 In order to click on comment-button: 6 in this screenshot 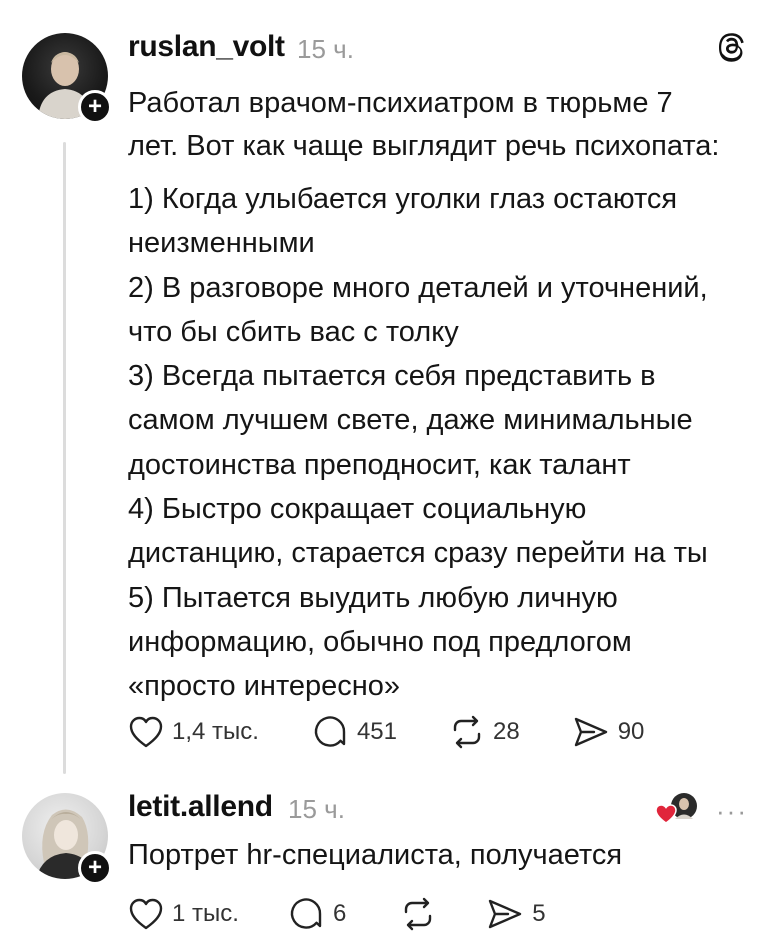, I will do `click(317, 914)`.